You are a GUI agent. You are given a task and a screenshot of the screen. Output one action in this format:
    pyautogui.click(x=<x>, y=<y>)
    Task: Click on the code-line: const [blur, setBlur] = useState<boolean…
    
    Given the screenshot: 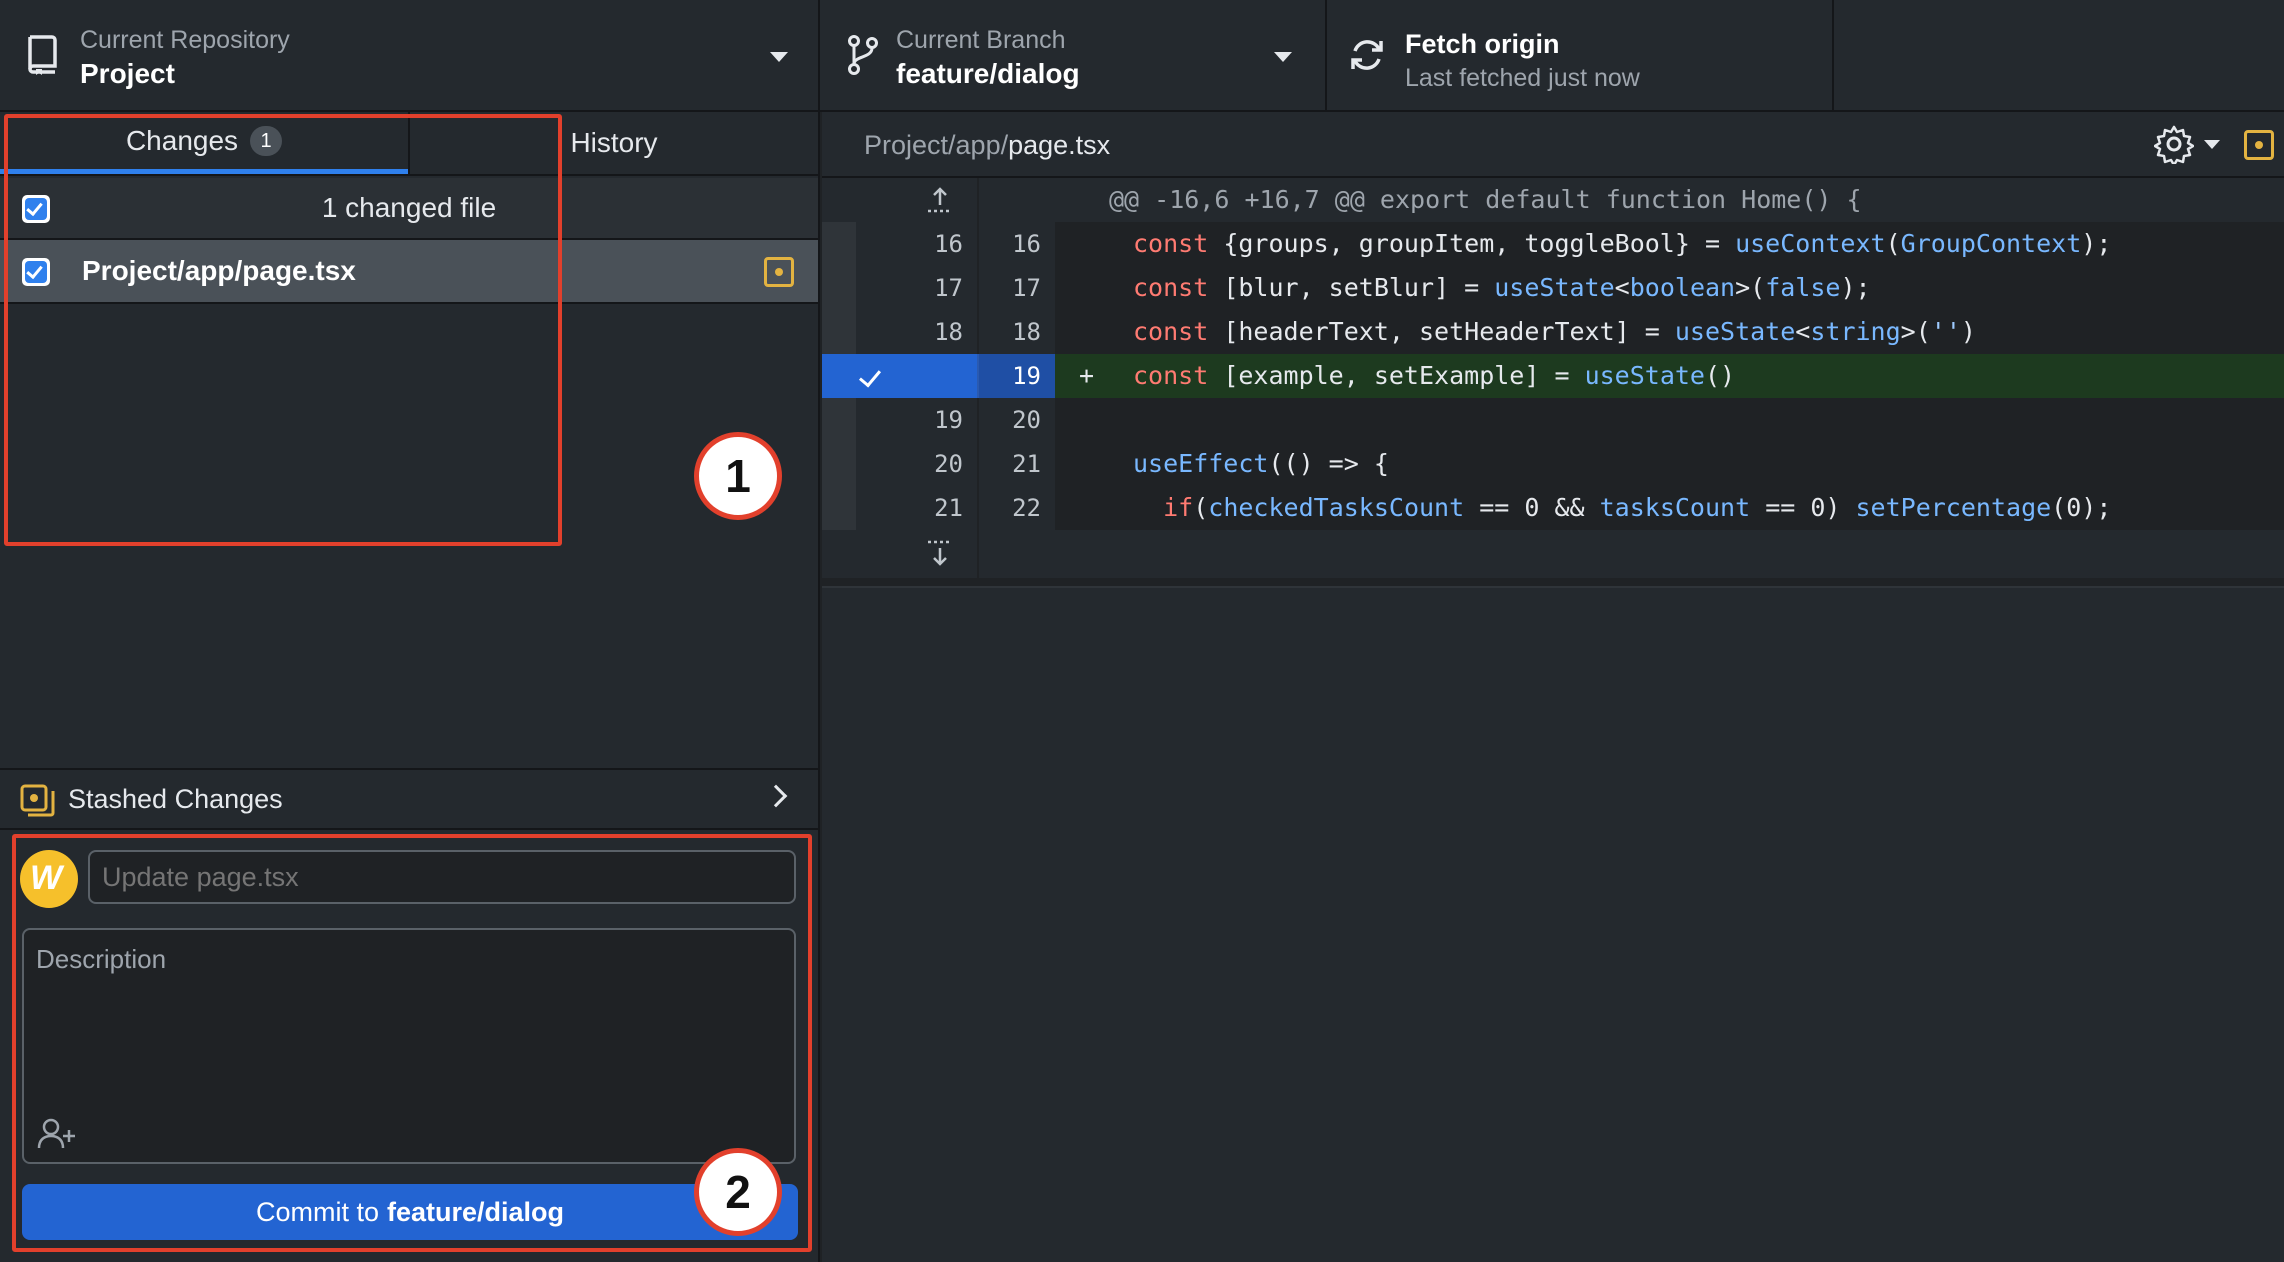 What is the action you would take?
    pyautogui.click(x=1669, y=288)
    